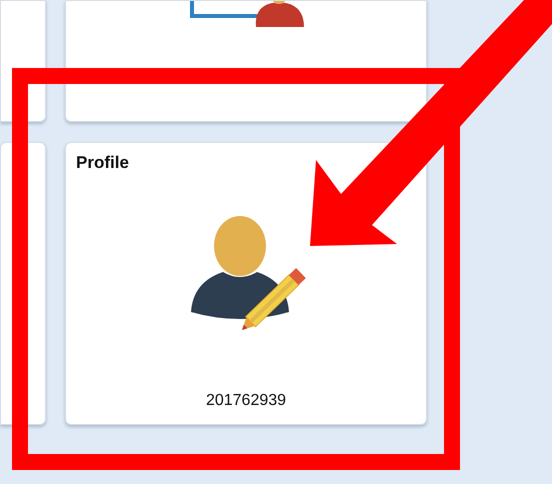 The width and height of the screenshot is (552, 484). What do you see at coordinates (102, 163) in the screenshot?
I see `tile-title: Profile` at bounding box center [102, 163].